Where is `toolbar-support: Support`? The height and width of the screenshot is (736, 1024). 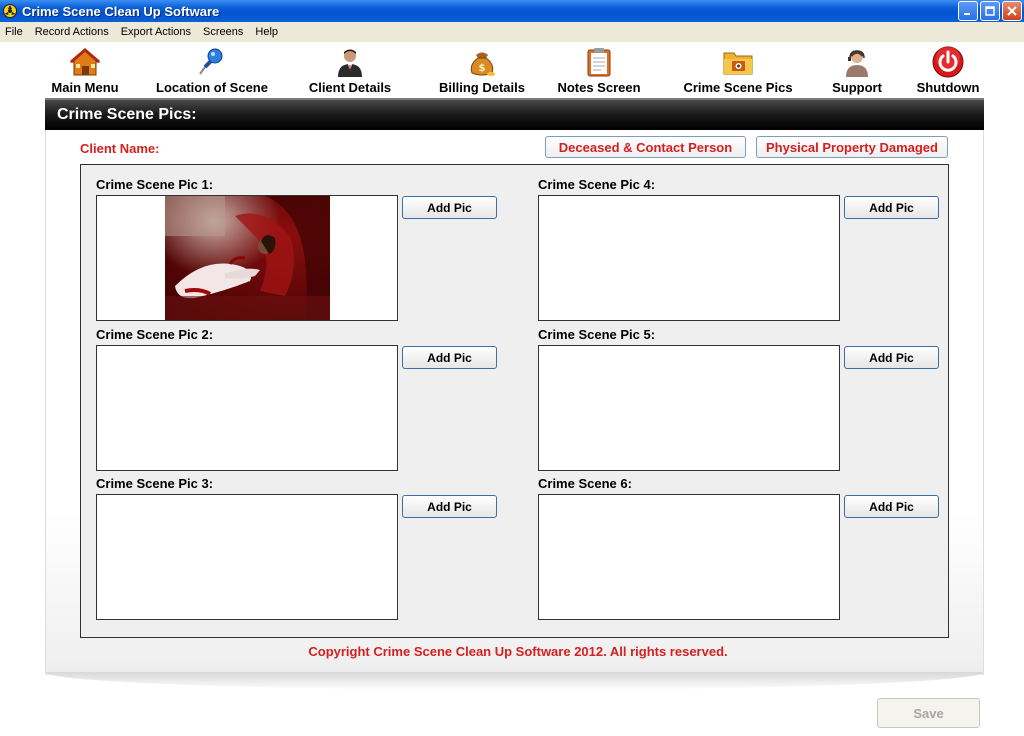 toolbar-support: Support is located at coordinates (857, 72).